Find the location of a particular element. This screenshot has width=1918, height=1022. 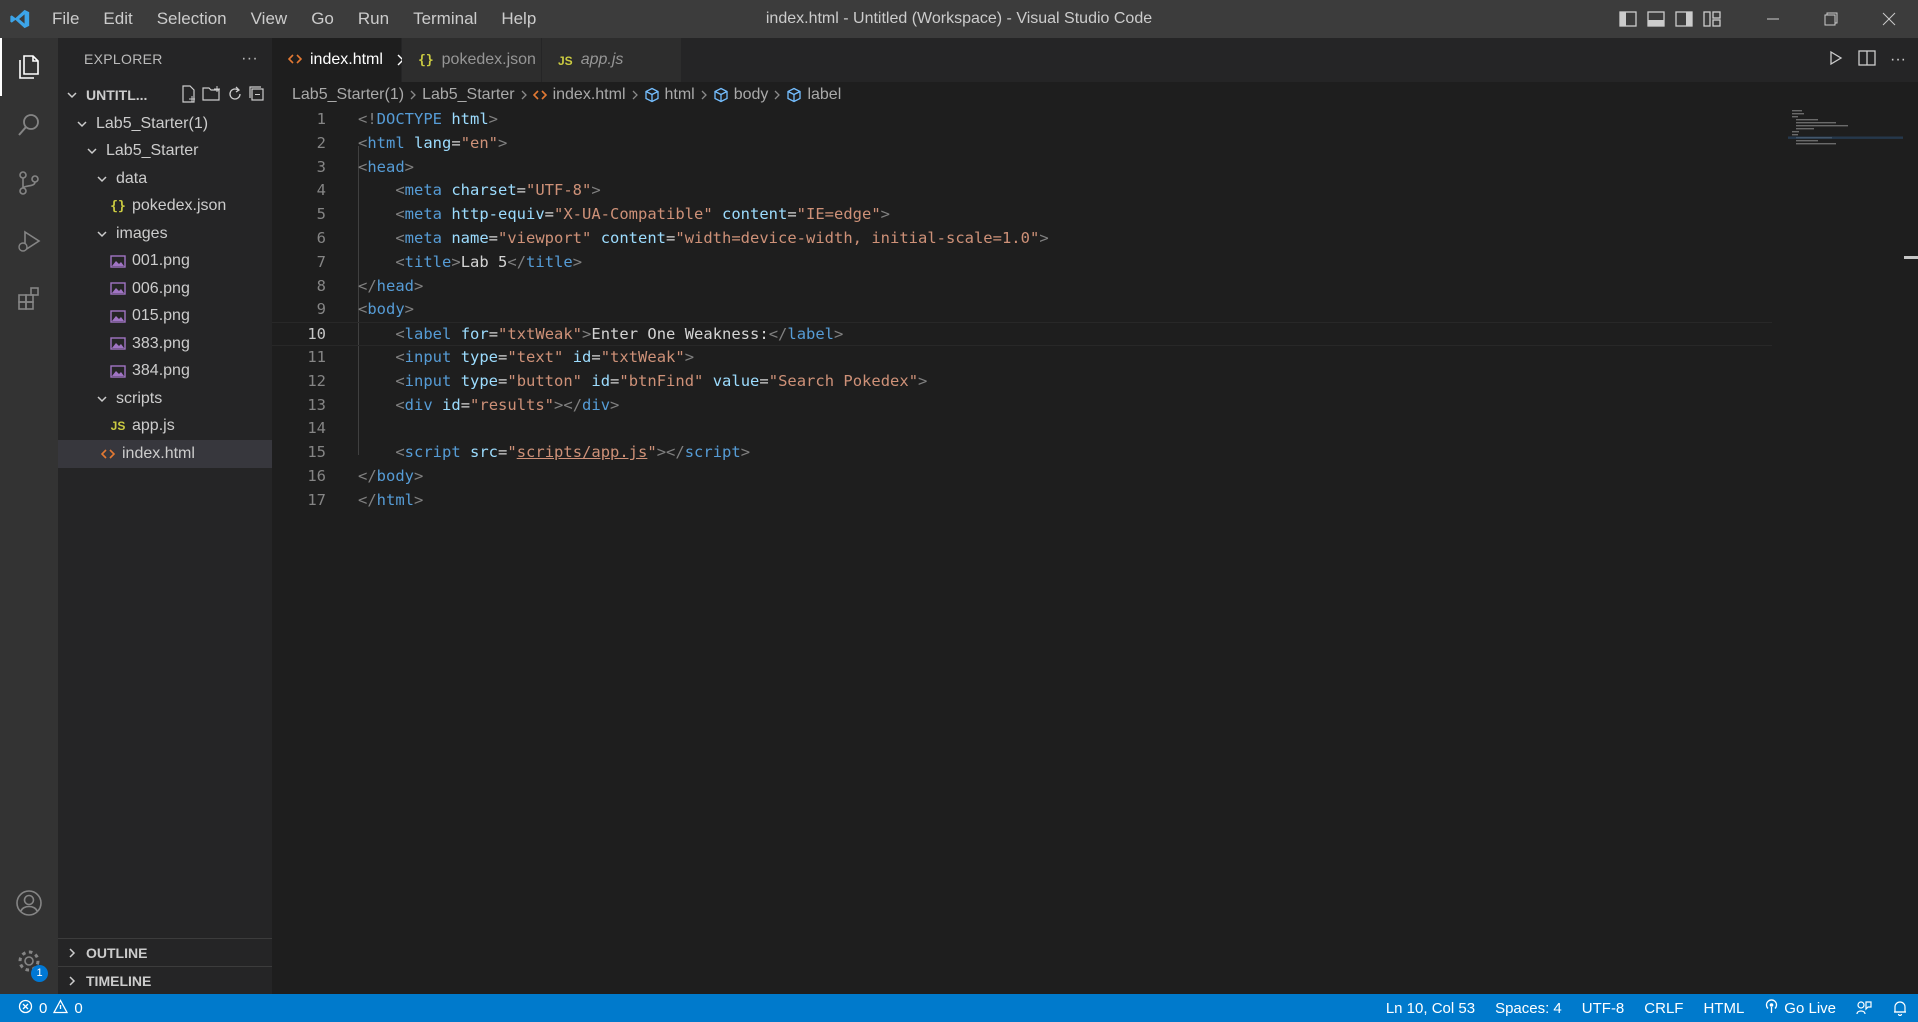

collapse-all-icon is located at coordinates (257, 95).